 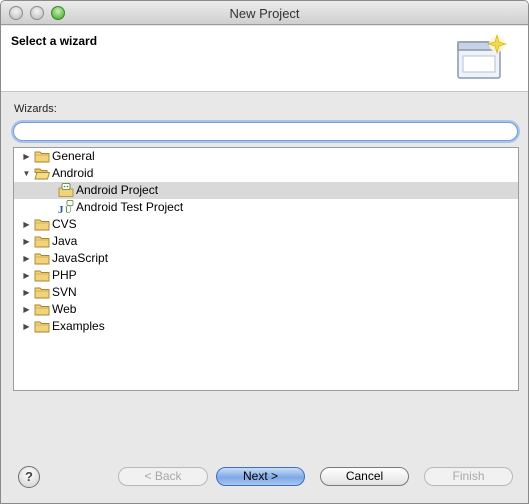 I want to click on wizard-filter-input, so click(x=265, y=131).